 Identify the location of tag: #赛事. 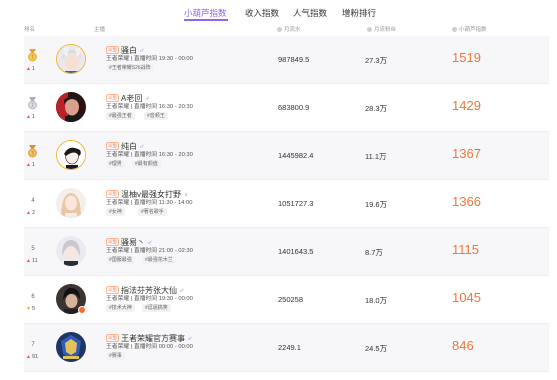
(115, 356).